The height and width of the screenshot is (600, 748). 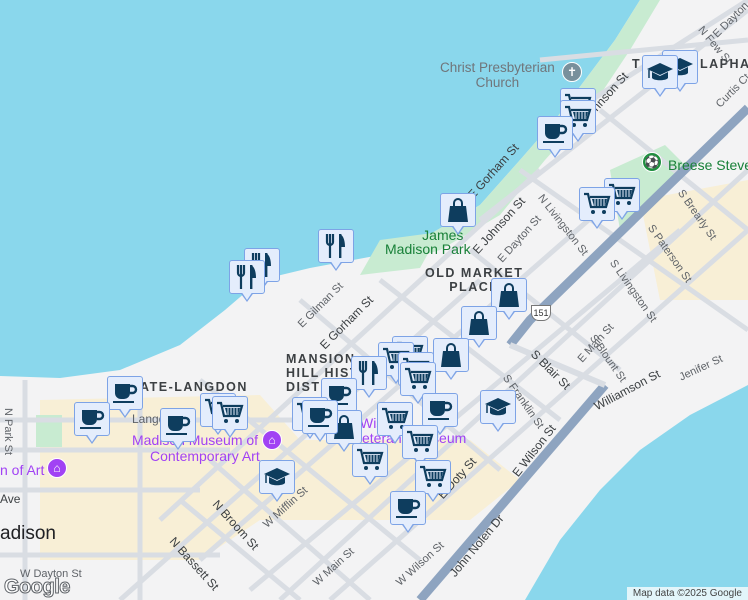 I want to click on church-icon: ✝, so click(x=572, y=72).